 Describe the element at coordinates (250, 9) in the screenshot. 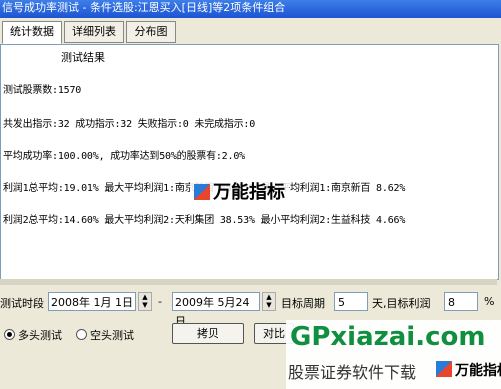

I see `window-title: 信号成功率测试 - 条件选股:江恩买入[日线]等2项条件组合` at that location.